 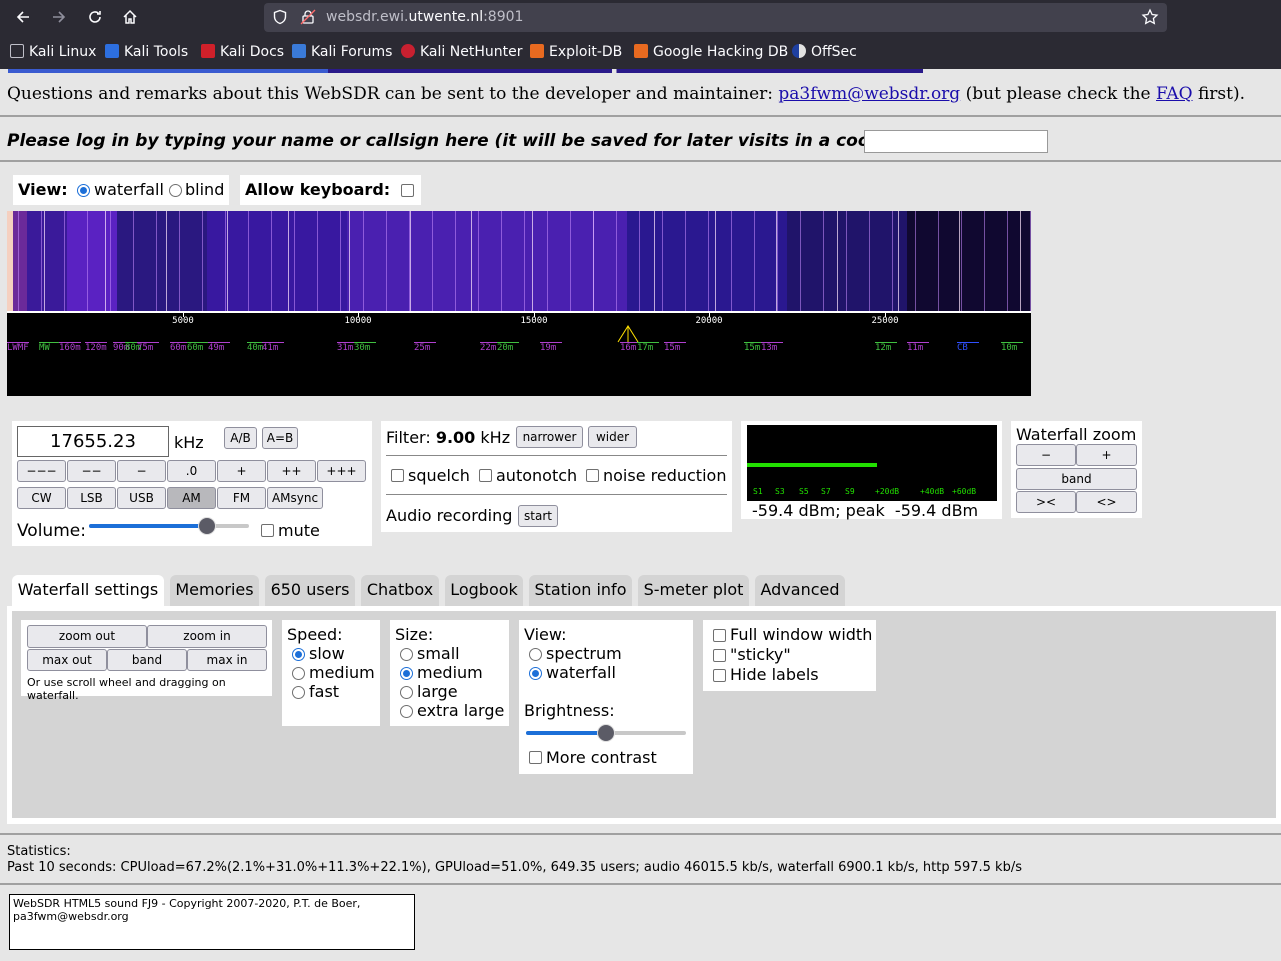 I want to click on step-up-3-button: +++, so click(x=341, y=471).